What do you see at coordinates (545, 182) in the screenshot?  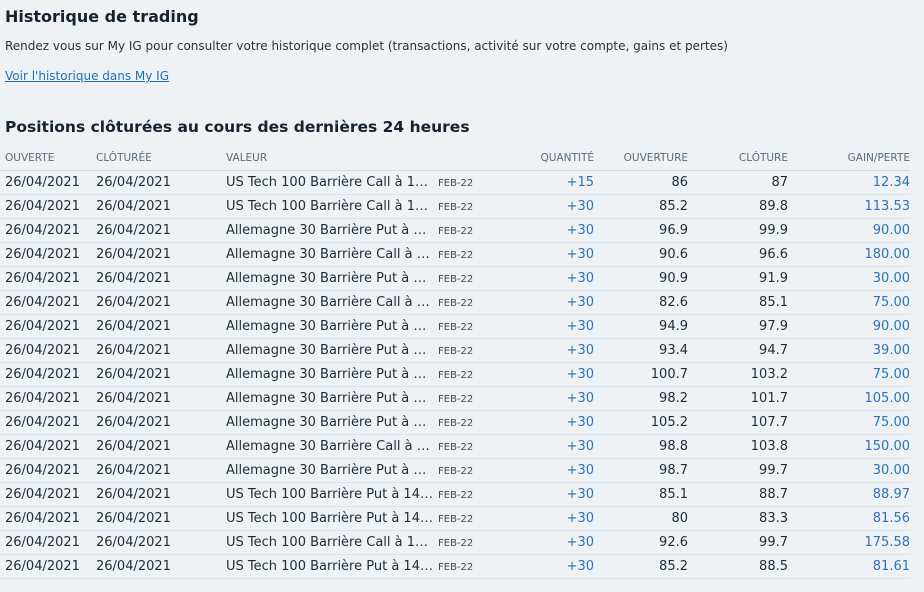 I see `quantity-cell: +15` at bounding box center [545, 182].